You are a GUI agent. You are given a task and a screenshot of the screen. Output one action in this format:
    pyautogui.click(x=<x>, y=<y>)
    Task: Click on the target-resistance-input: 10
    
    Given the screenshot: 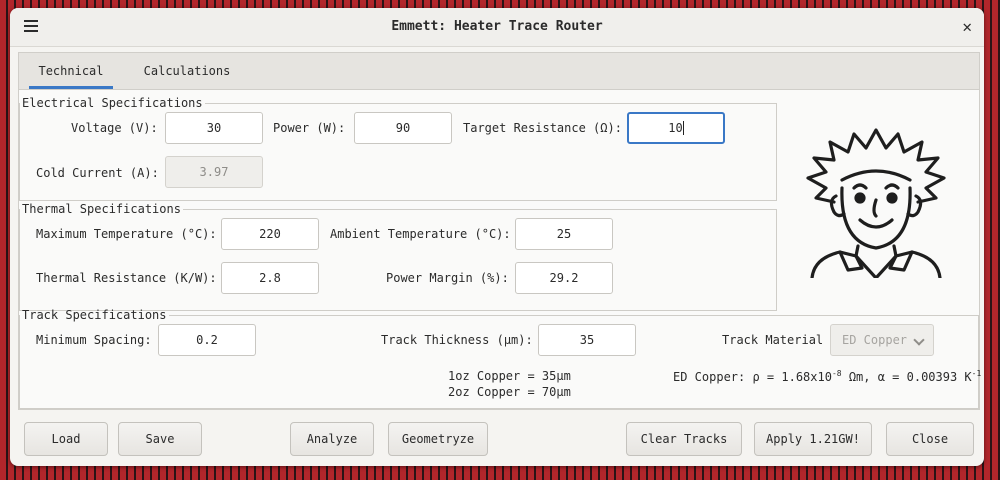 What is the action you would take?
    pyautogui.click(x=676, y=128)
    